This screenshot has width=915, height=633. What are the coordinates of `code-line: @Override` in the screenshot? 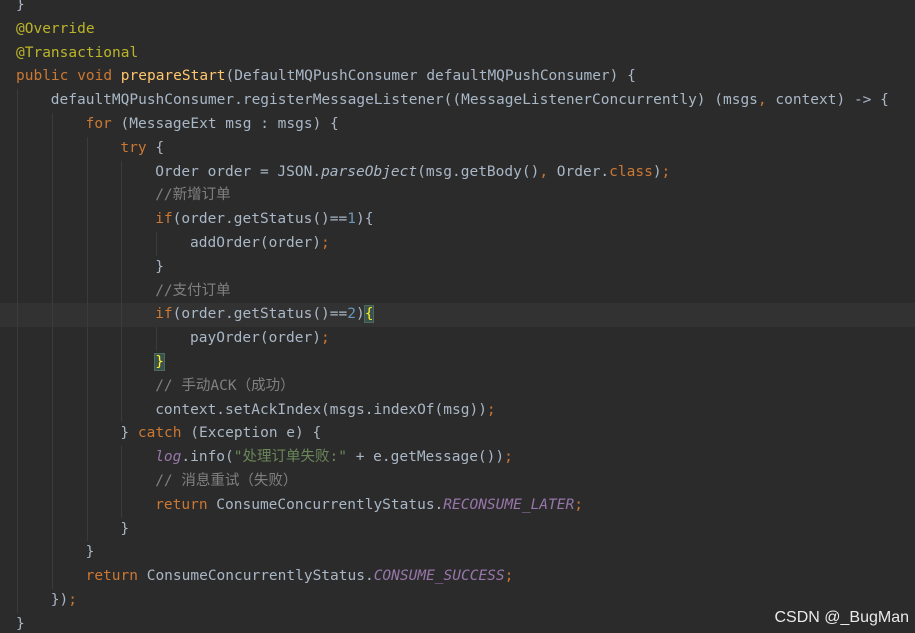 It's located at (457, 30).